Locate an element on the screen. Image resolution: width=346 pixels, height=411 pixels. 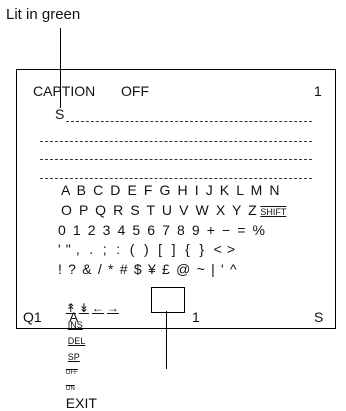
callout-label-lit-in-green: Lit in green is located at coordinates (43, 14).